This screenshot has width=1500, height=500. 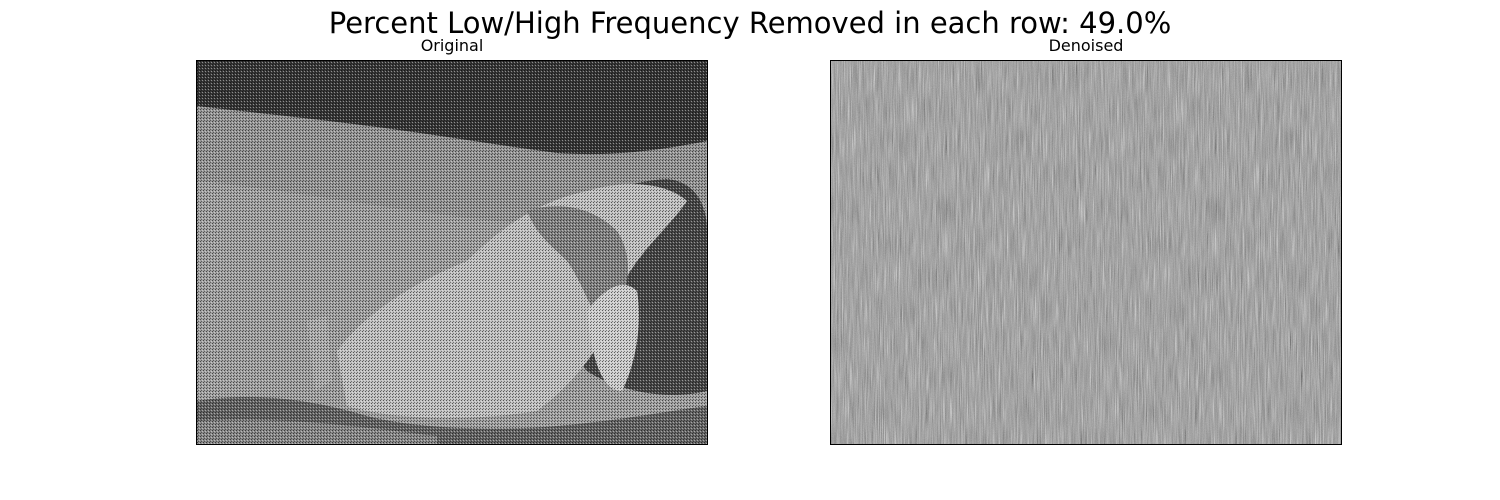 What do you see at coordinates (1086, 45) in the screenshot?
I see `denoised-panel-title: Denoised` at bounding box center [1086, 45].